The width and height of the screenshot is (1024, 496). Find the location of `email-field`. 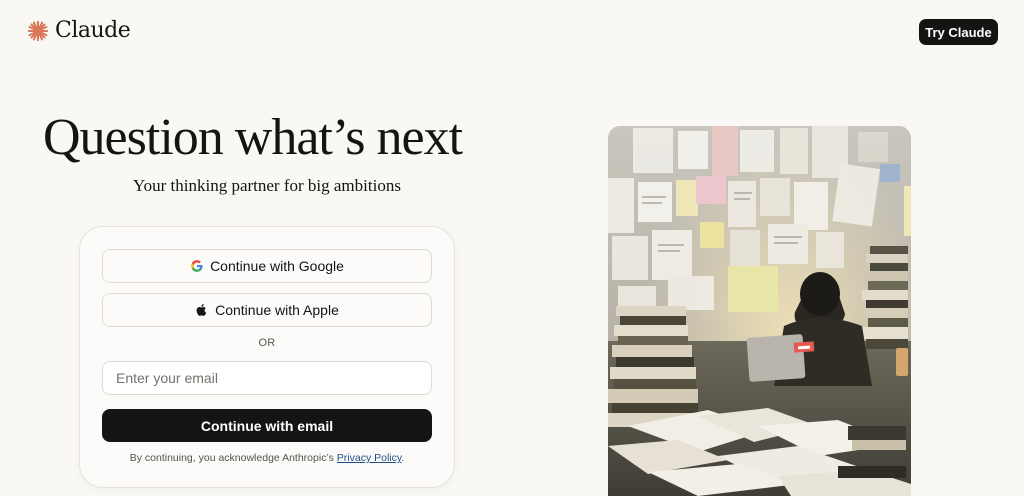

email-field is located at coordinates (267, 378).